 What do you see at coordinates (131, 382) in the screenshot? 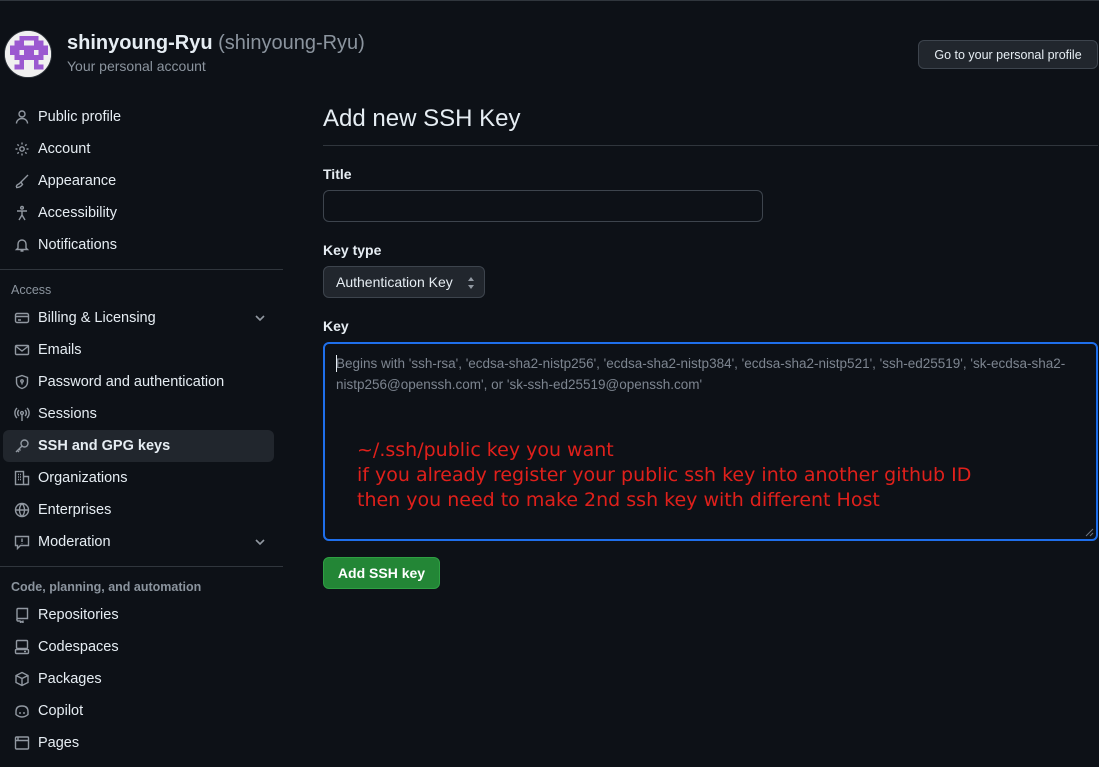
I see `sidebar-item-label: Password and authentication` at bounding box center [131, 382].